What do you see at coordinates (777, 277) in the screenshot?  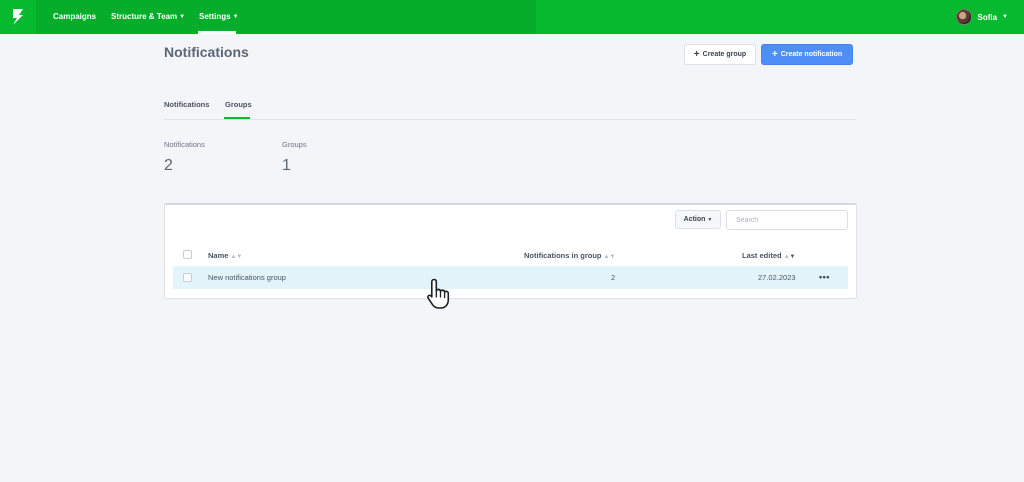 I see `row-last-edited: 27.02.2023` at bounding box center [777, 277].